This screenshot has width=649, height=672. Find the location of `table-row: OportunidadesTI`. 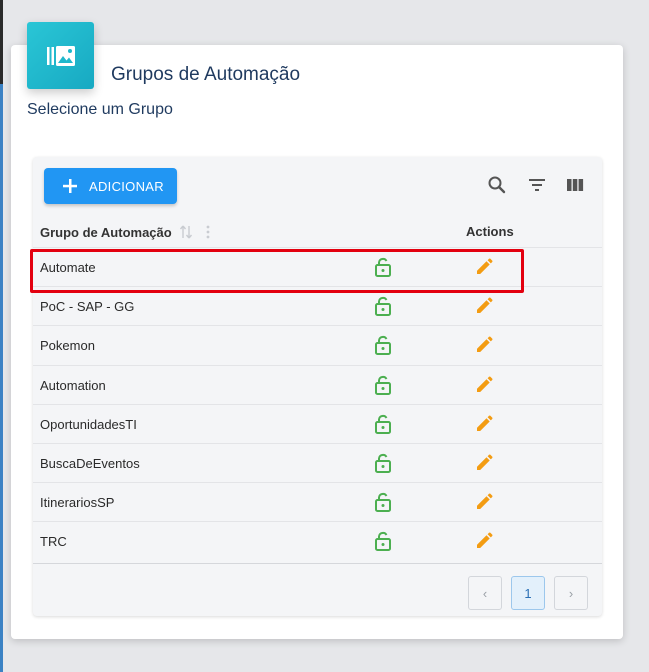

table-row: OportunidadesTI is located at coordinates (317, 424).